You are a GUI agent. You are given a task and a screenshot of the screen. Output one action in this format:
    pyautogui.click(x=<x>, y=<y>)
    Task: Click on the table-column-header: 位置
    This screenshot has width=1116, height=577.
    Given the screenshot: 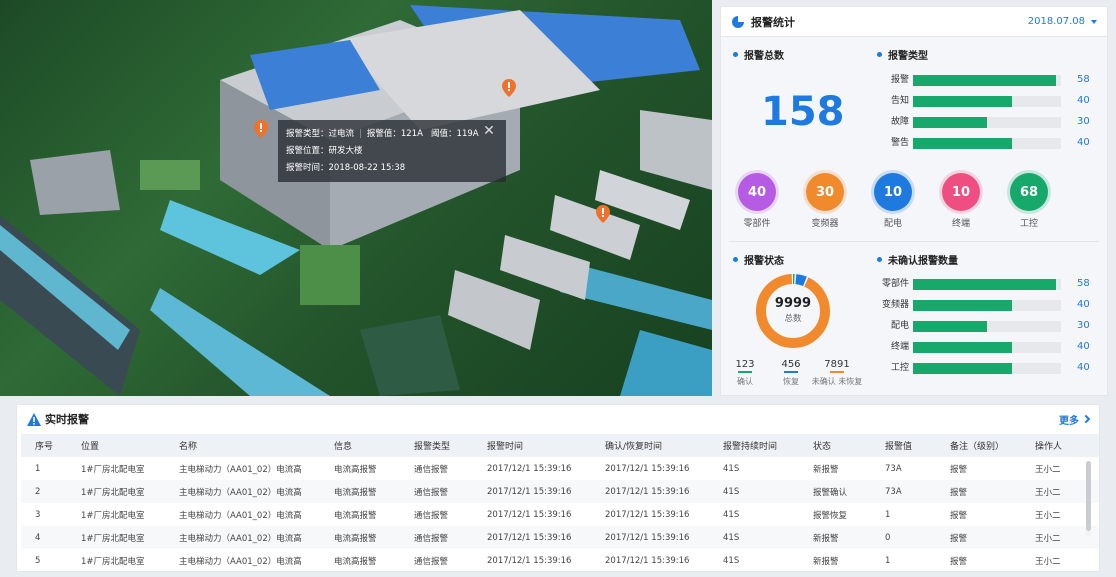 What is the action you would take?
    pyautogui.click(x=116, y=445)
    